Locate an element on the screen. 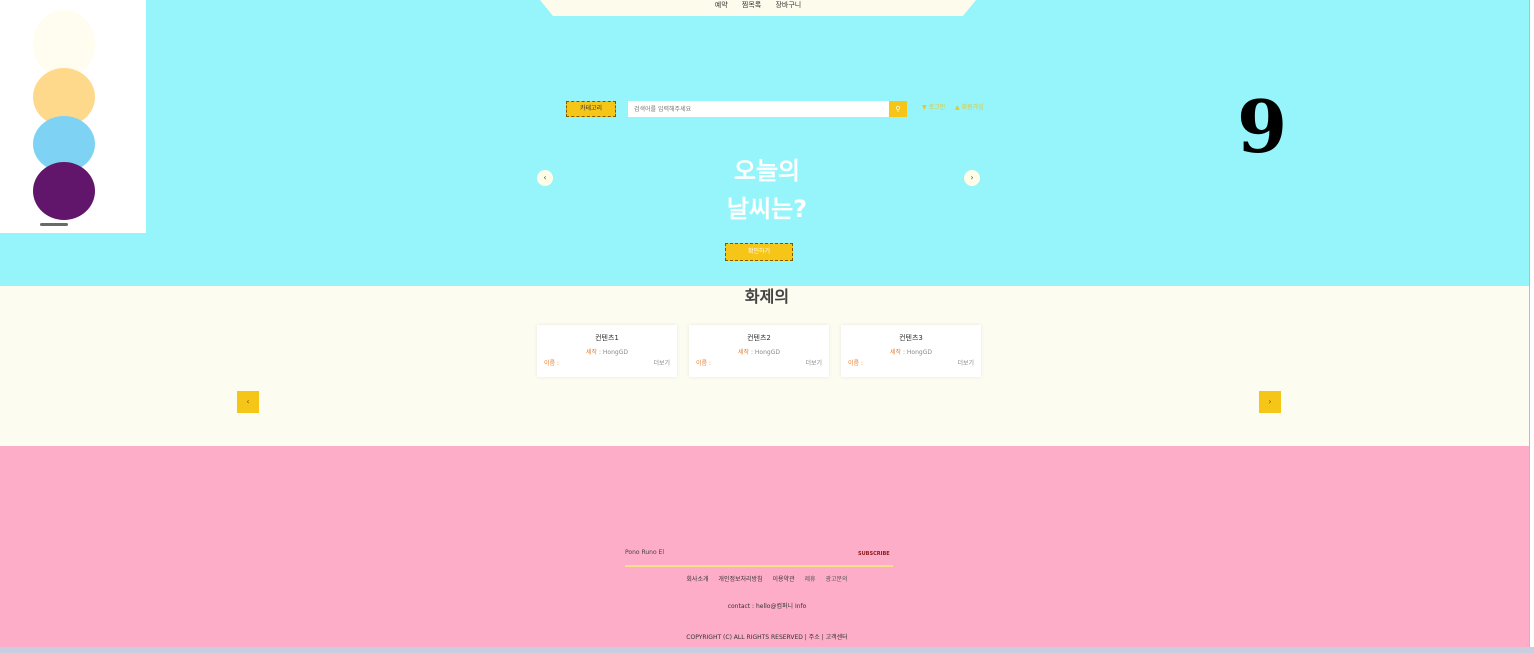 The image size is (1534, 653). signup-link: ▲ 회원가입 is located at coordinates (971, 107).